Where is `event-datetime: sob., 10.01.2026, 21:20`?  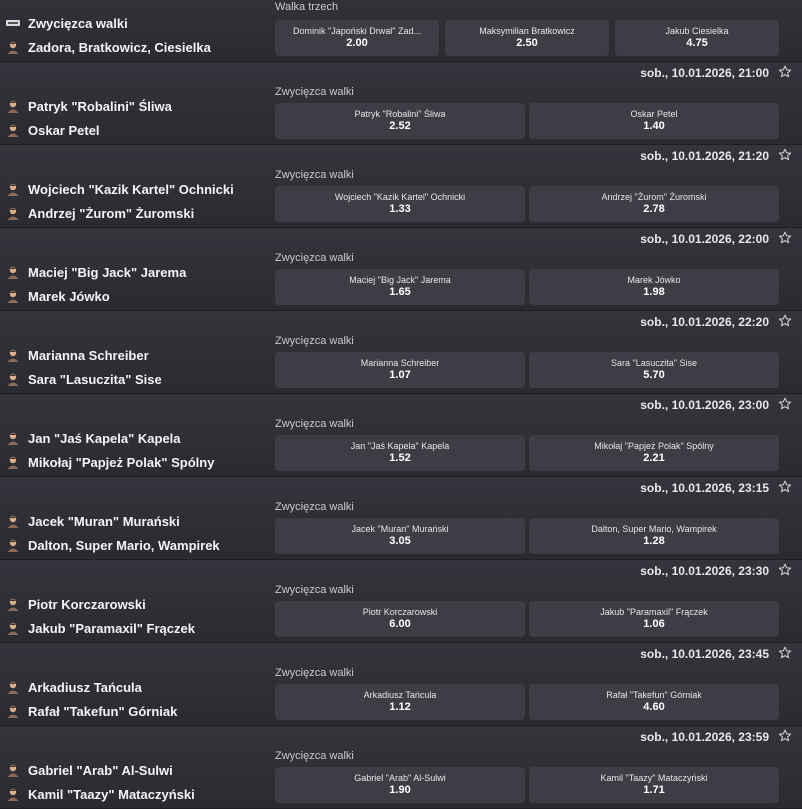 event-datetime: sob., 10.01.2026, 21:20 is located at coordinates (704, 156).